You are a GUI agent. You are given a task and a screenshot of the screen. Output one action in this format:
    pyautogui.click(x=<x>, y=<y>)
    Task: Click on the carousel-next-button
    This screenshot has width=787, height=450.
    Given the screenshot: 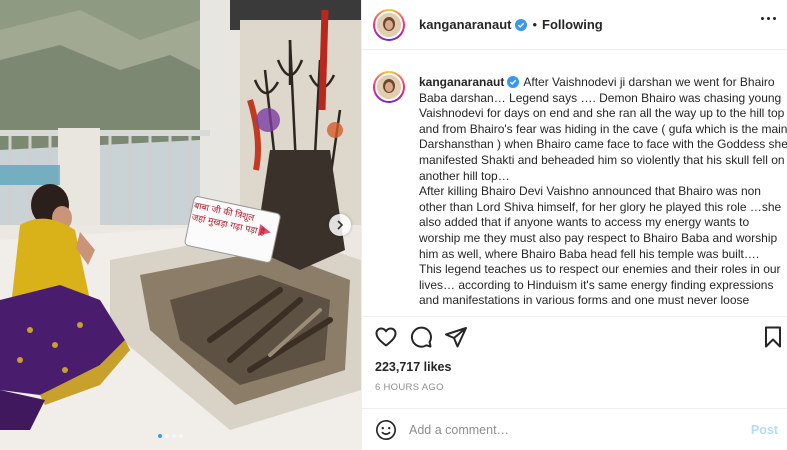 What is the action you would take?
    pyautogui.click(x=340, y=225)
    